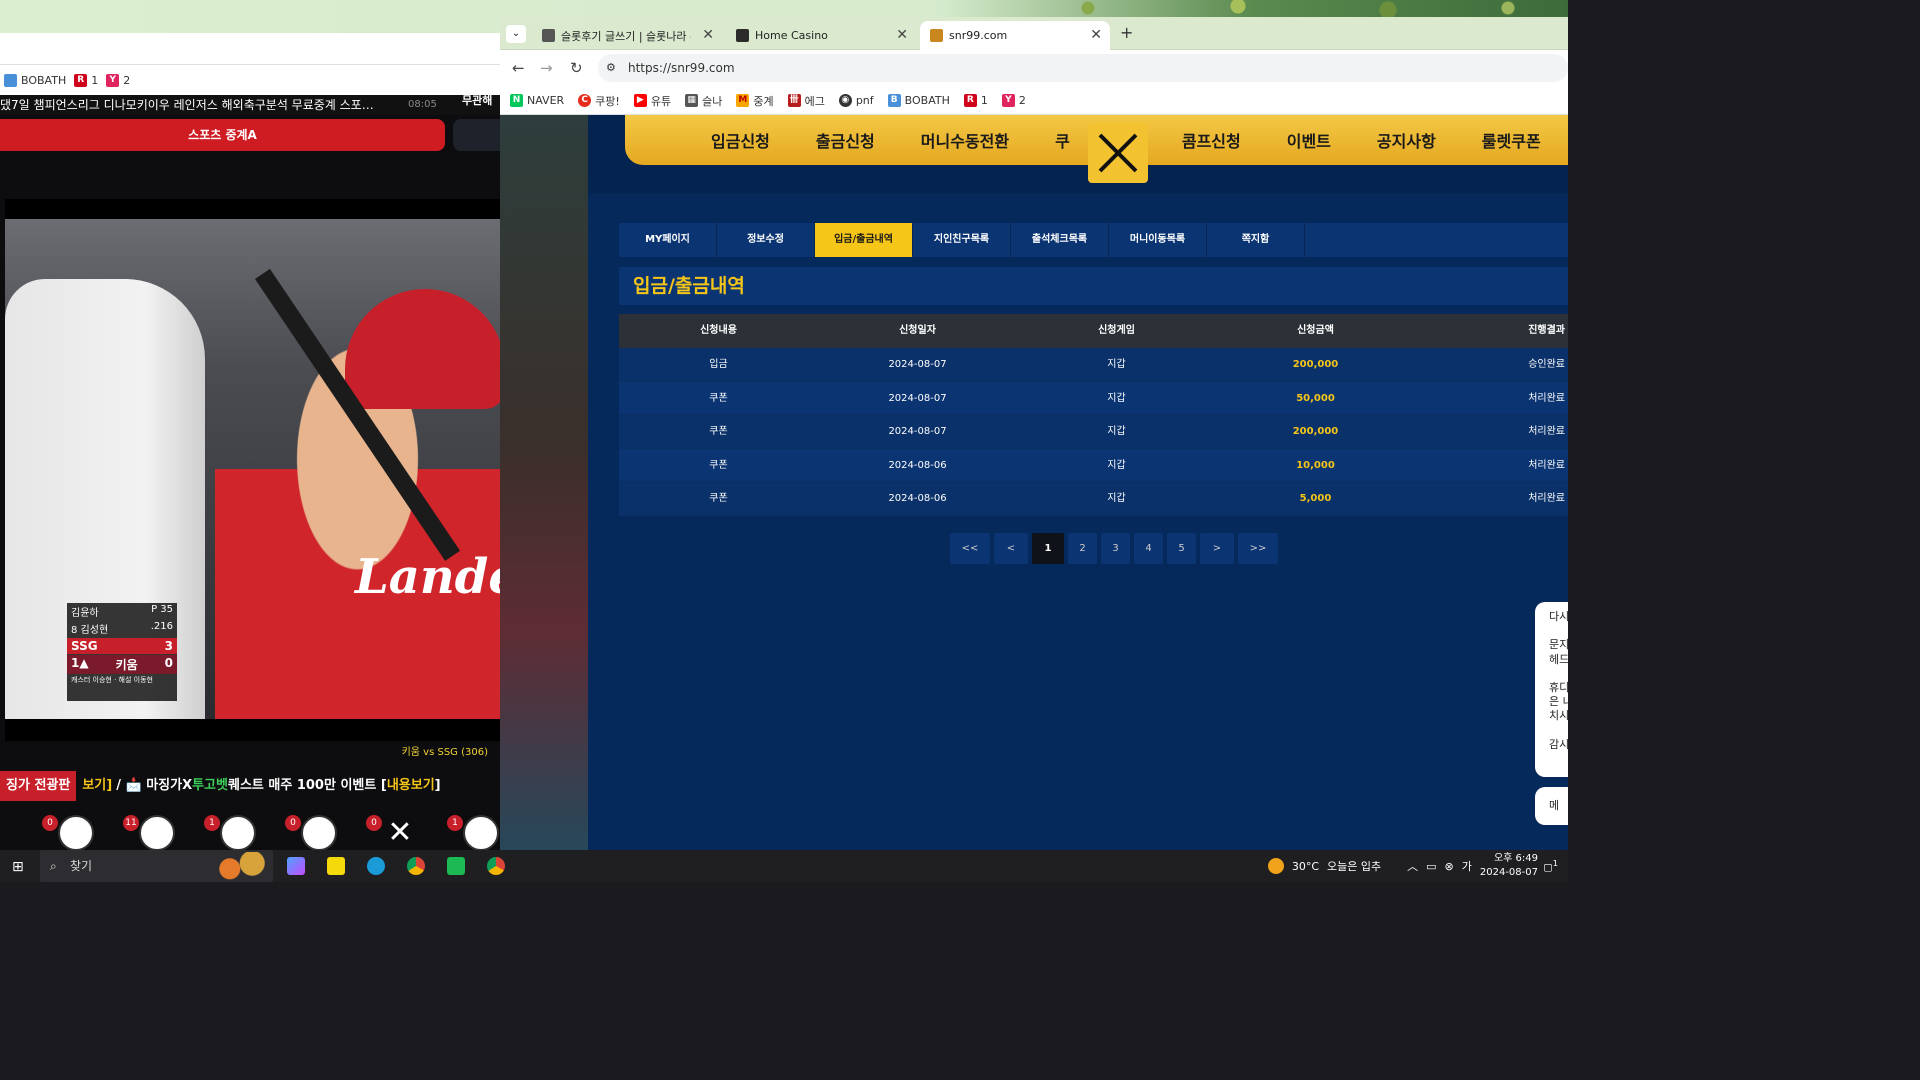  I want to click on reload-icon: ↻, so click(576, 68).